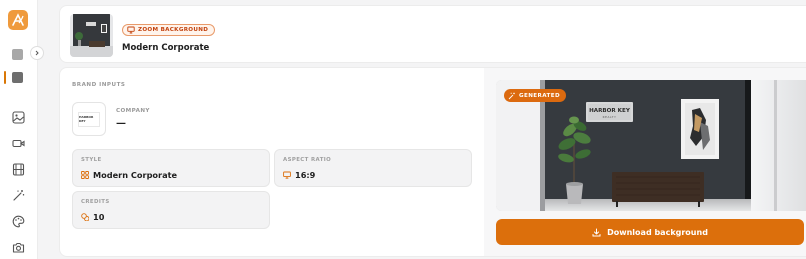 The height and width of the screenshot is (259, 806). Describe the element at coordinates (657, 232) in the screenshot. I see `download-button-label: Download background` at that location.